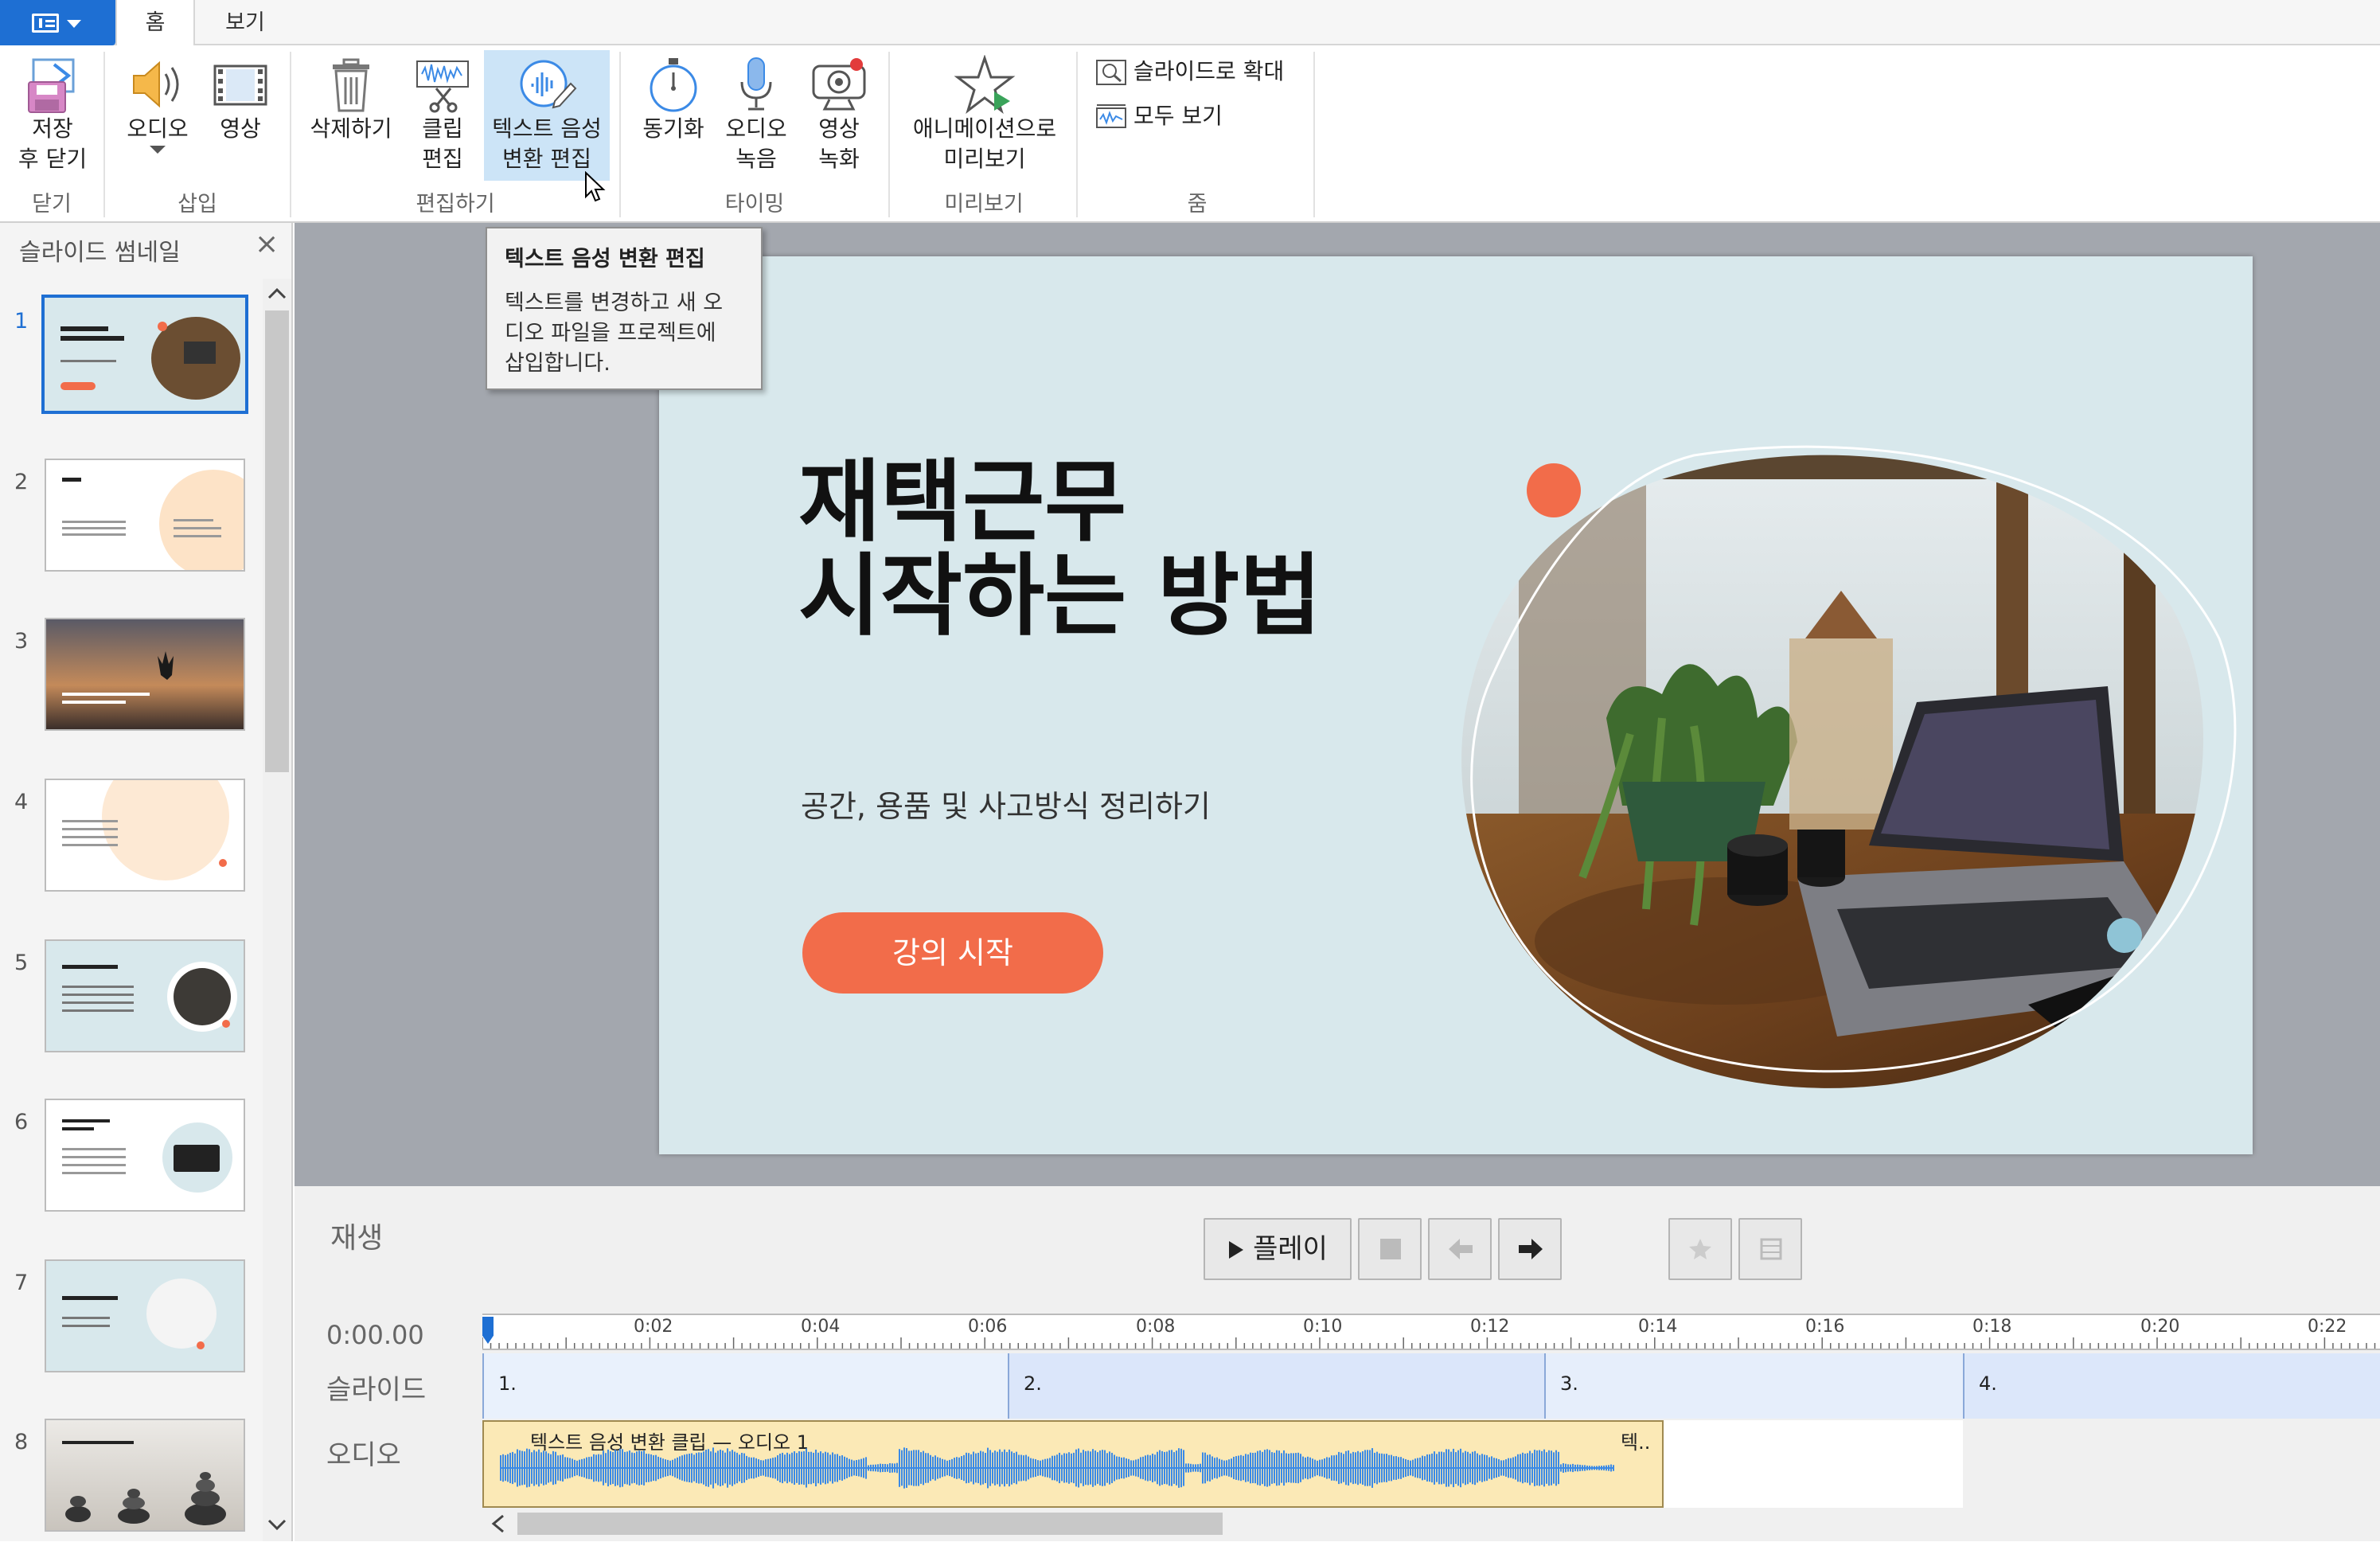 This screenshot has height=1546, width=2380. What do you see at coordinates (988, 1327) in the screenshot?
I see `tick-label: 0:06` at bounding box center [988, 1327].